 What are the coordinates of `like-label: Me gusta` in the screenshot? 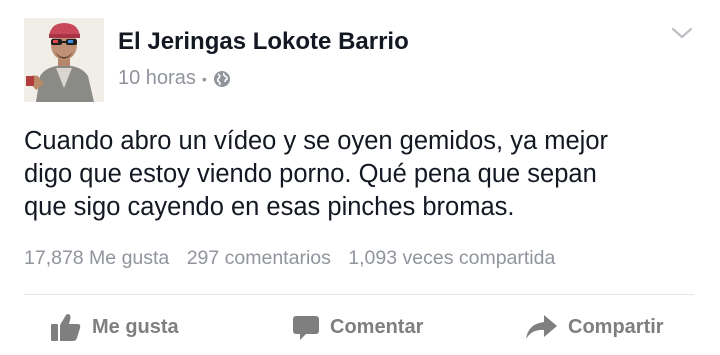 It's located at (135, 326).